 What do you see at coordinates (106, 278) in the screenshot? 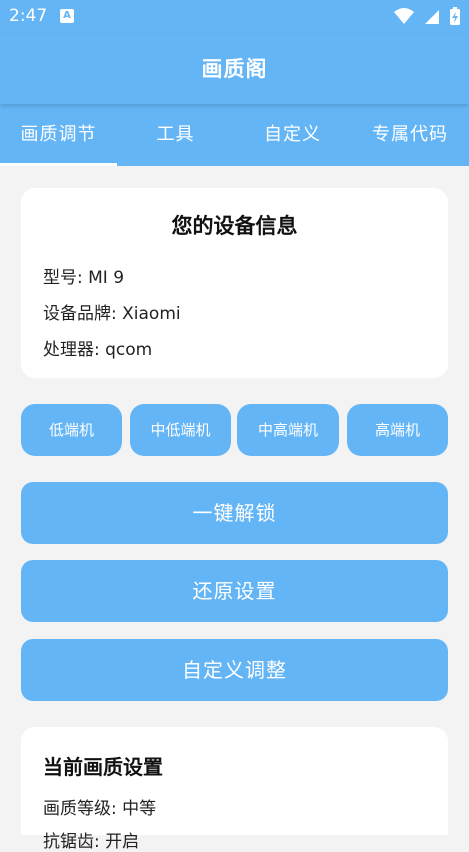
I see `device-model-value: MI 9` at bounding box center [106, 278].